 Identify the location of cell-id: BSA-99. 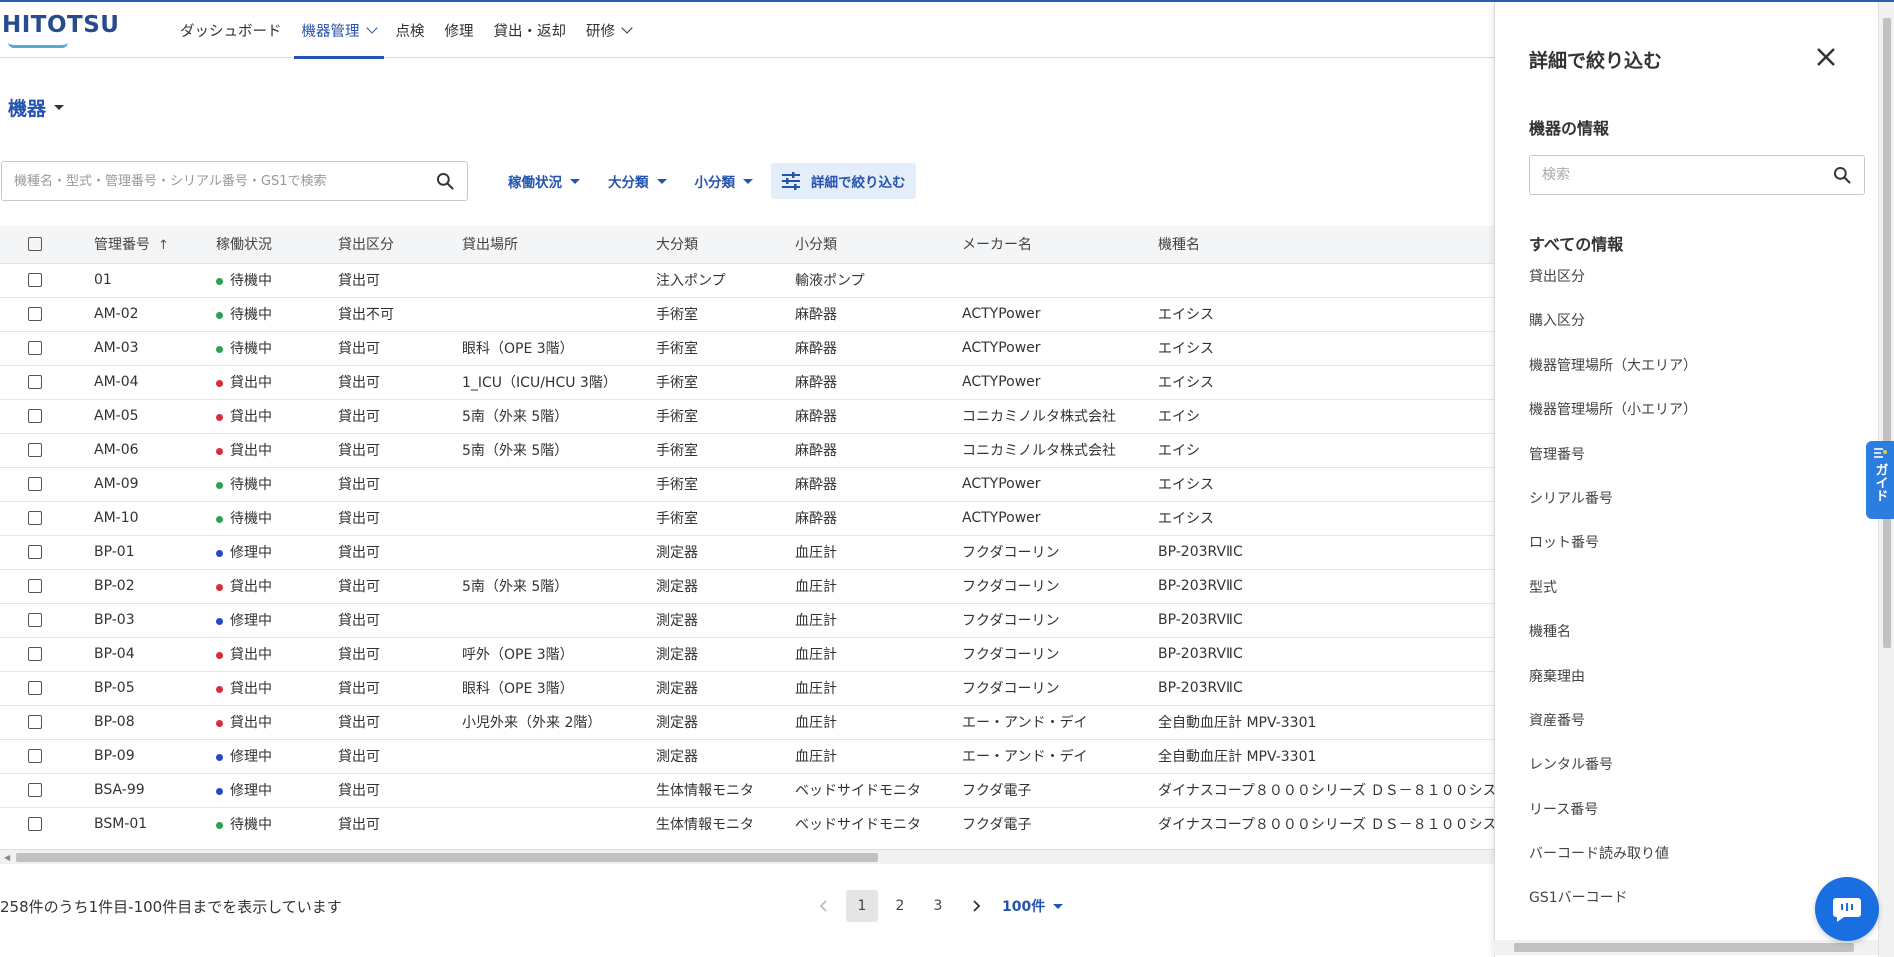
(155, 790).